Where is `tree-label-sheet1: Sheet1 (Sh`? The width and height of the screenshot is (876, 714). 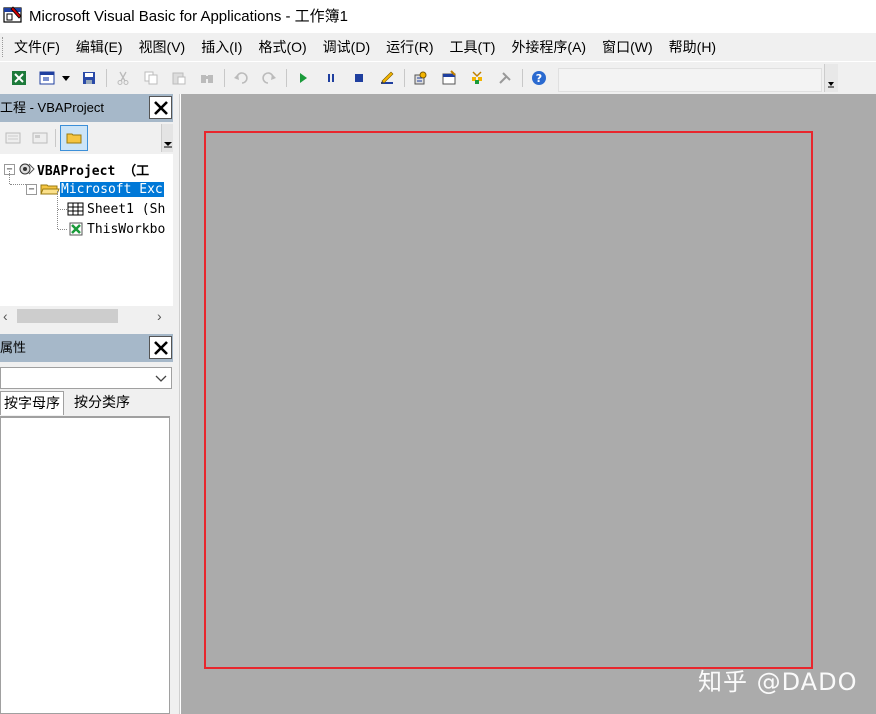
tree-label-sheet1: Sheet1 (Sh is located at coordinates (126, 209).